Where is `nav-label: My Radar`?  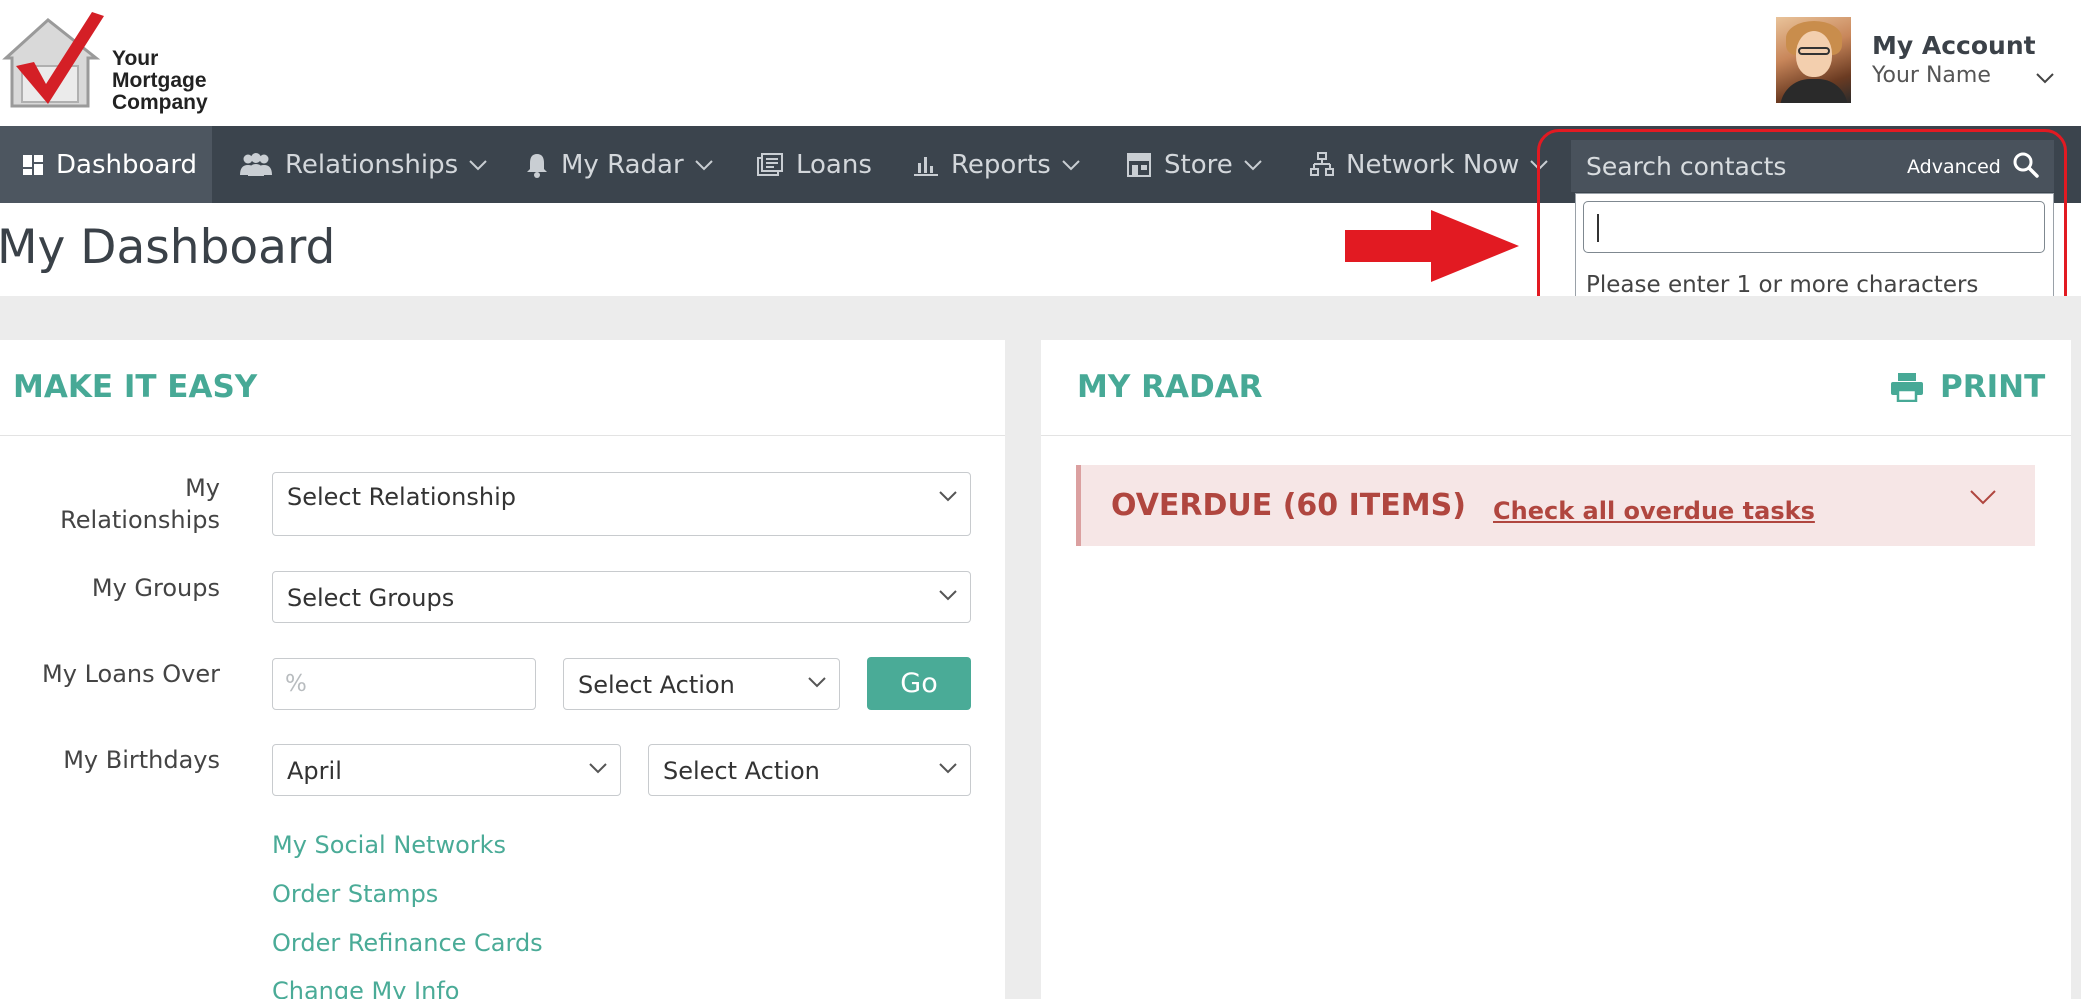 nav-label: My Radar is located at coordinates (622, 164).